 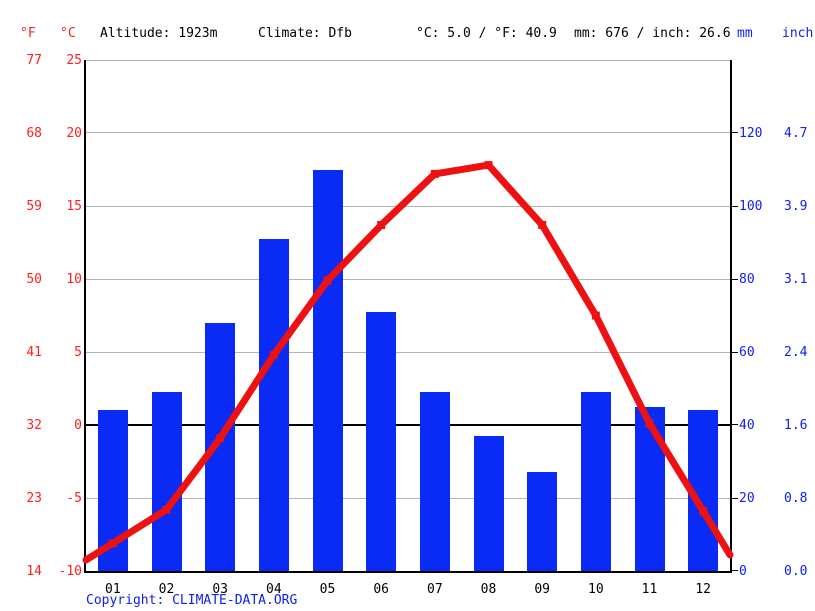 I want to click on x-axis-label-08: 08, so click(x=488, y=589).